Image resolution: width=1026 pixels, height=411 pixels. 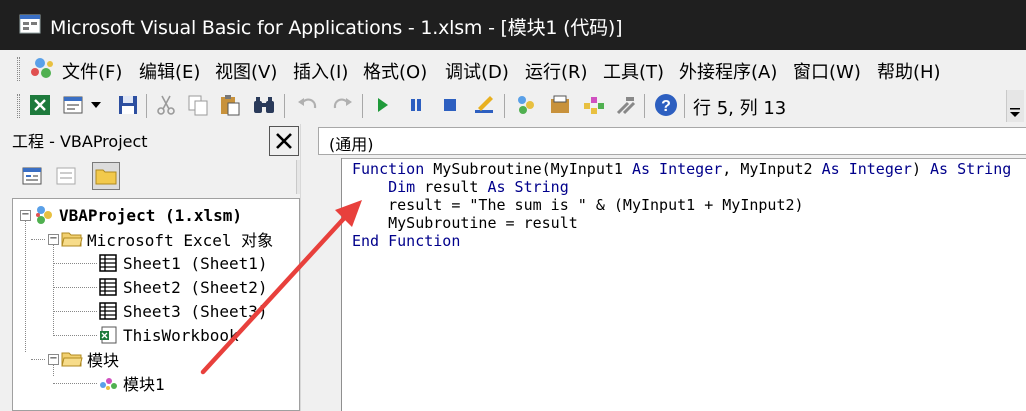 I want to click on view-object-icon, so click(x=66, y=176).